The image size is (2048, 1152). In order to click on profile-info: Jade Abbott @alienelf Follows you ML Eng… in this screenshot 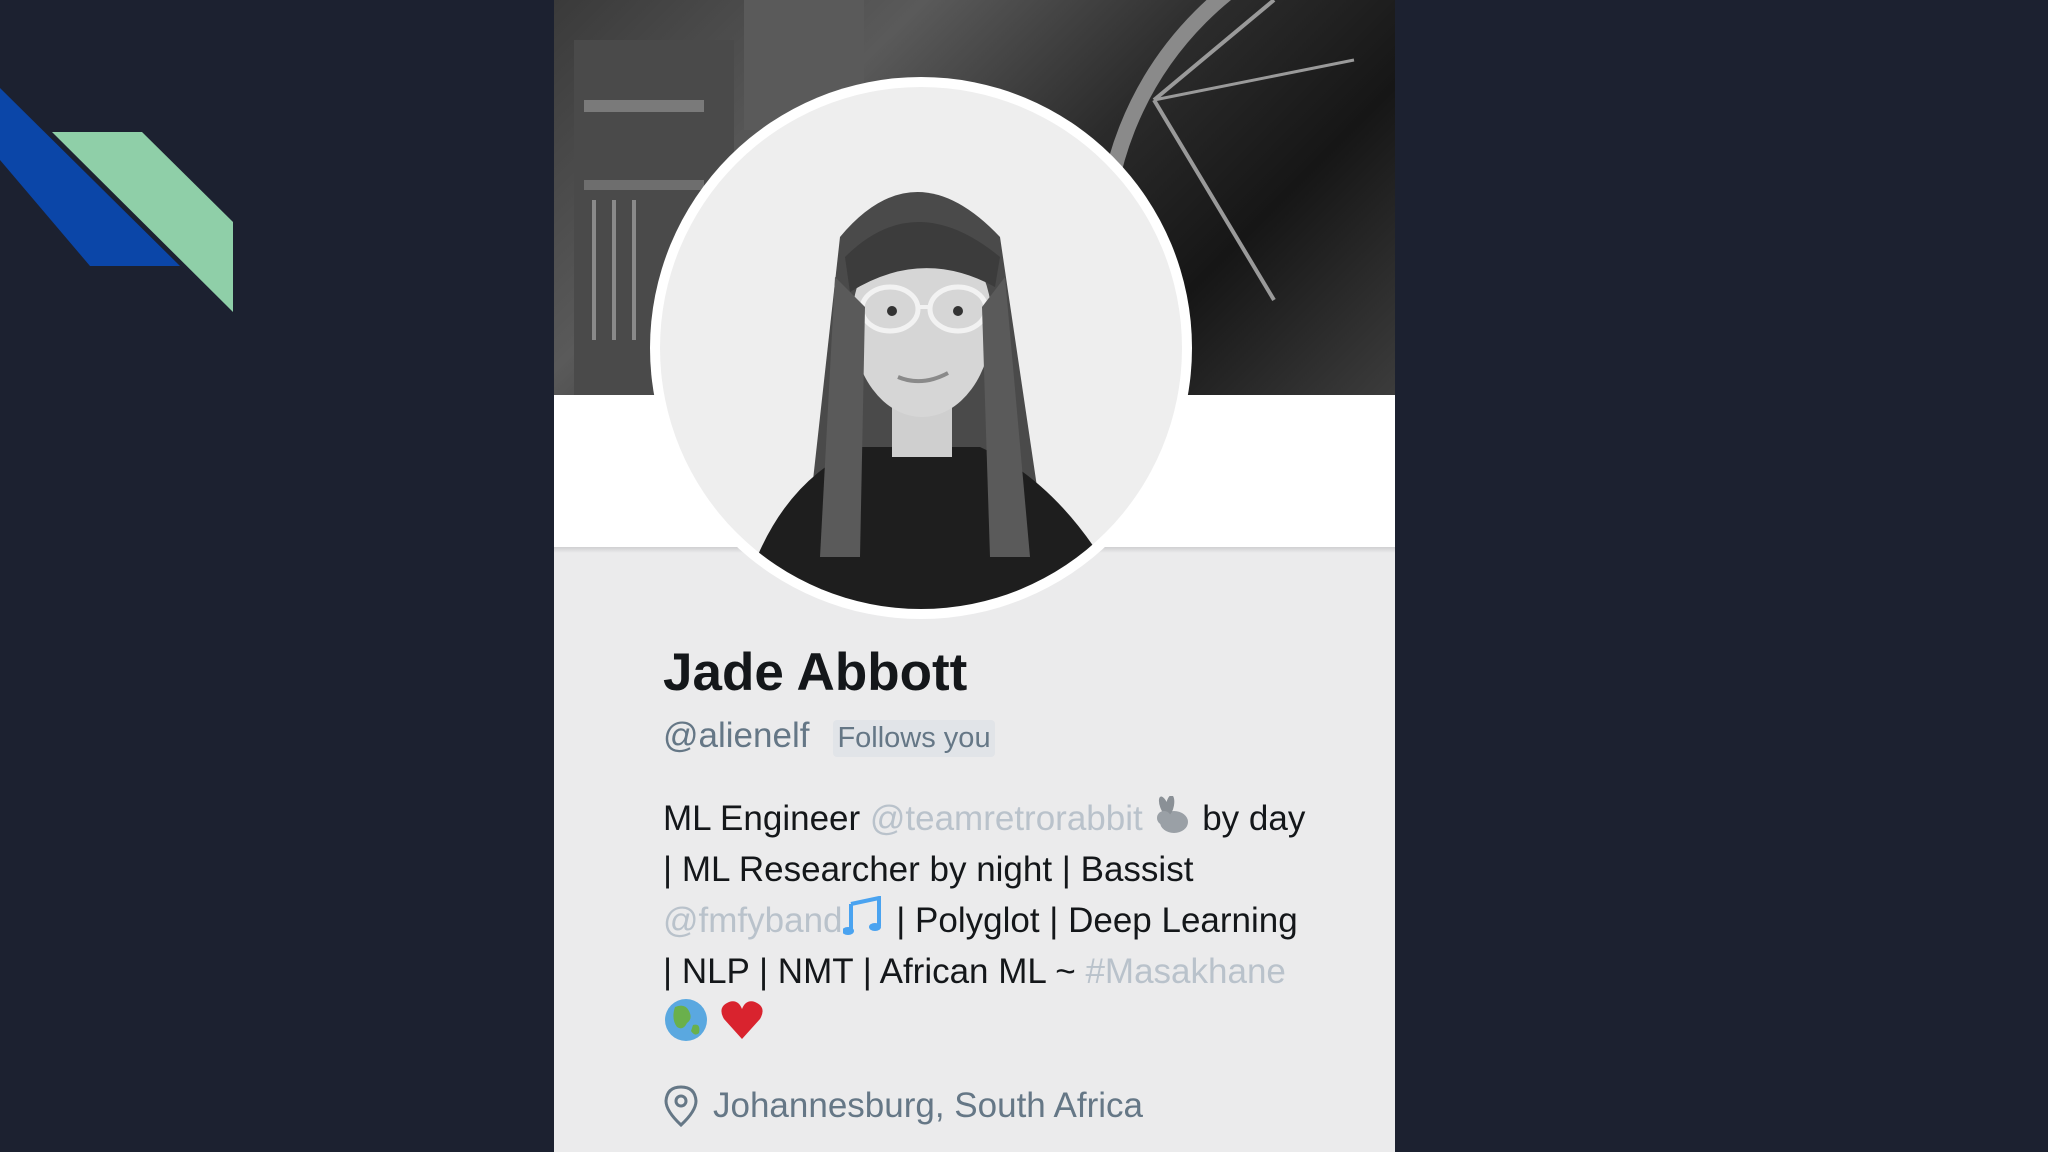, I will do `click(1003, 845)`.